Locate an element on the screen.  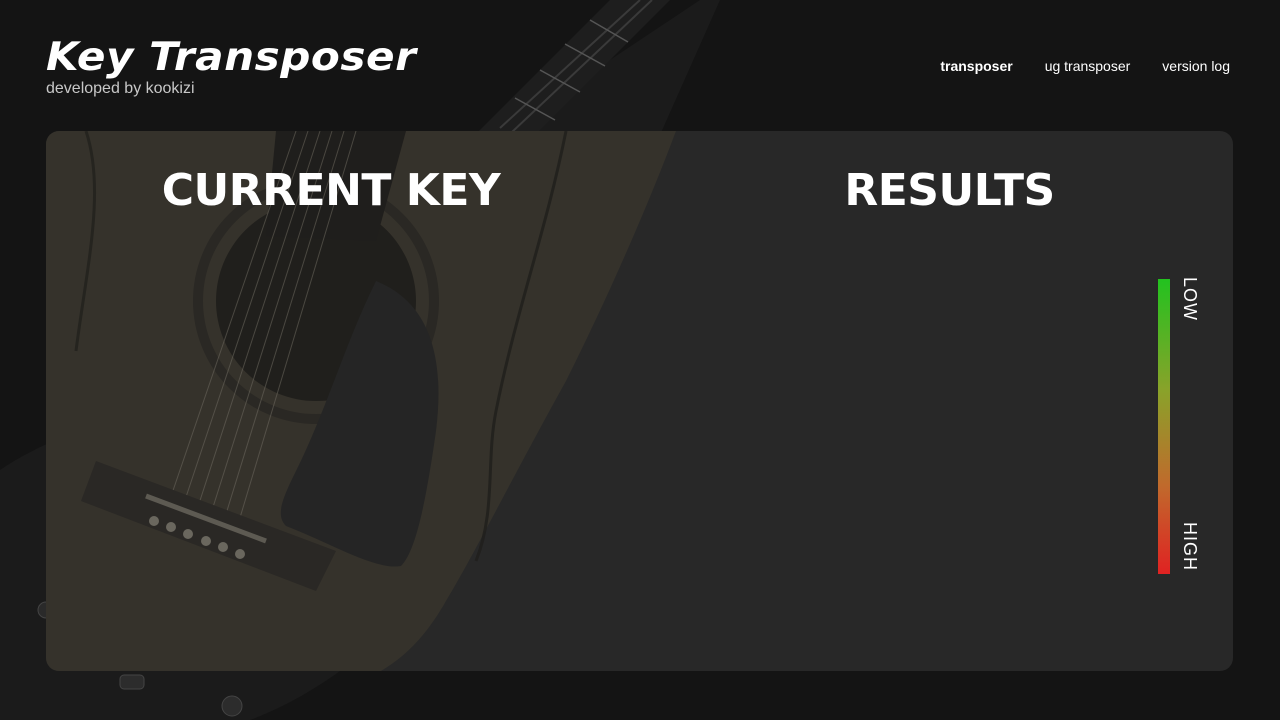
nav-item-transposer: transposer is located at coordinates (976, 66).